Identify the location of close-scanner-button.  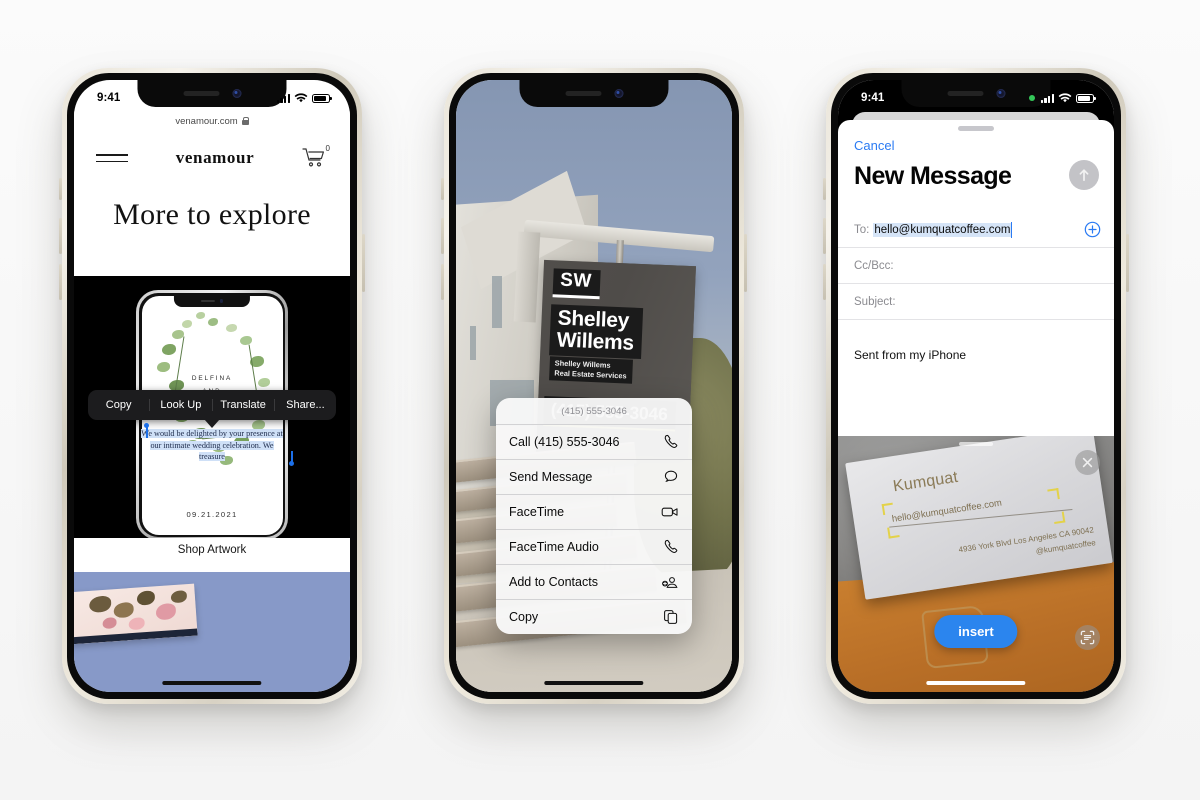
(1087, 462).